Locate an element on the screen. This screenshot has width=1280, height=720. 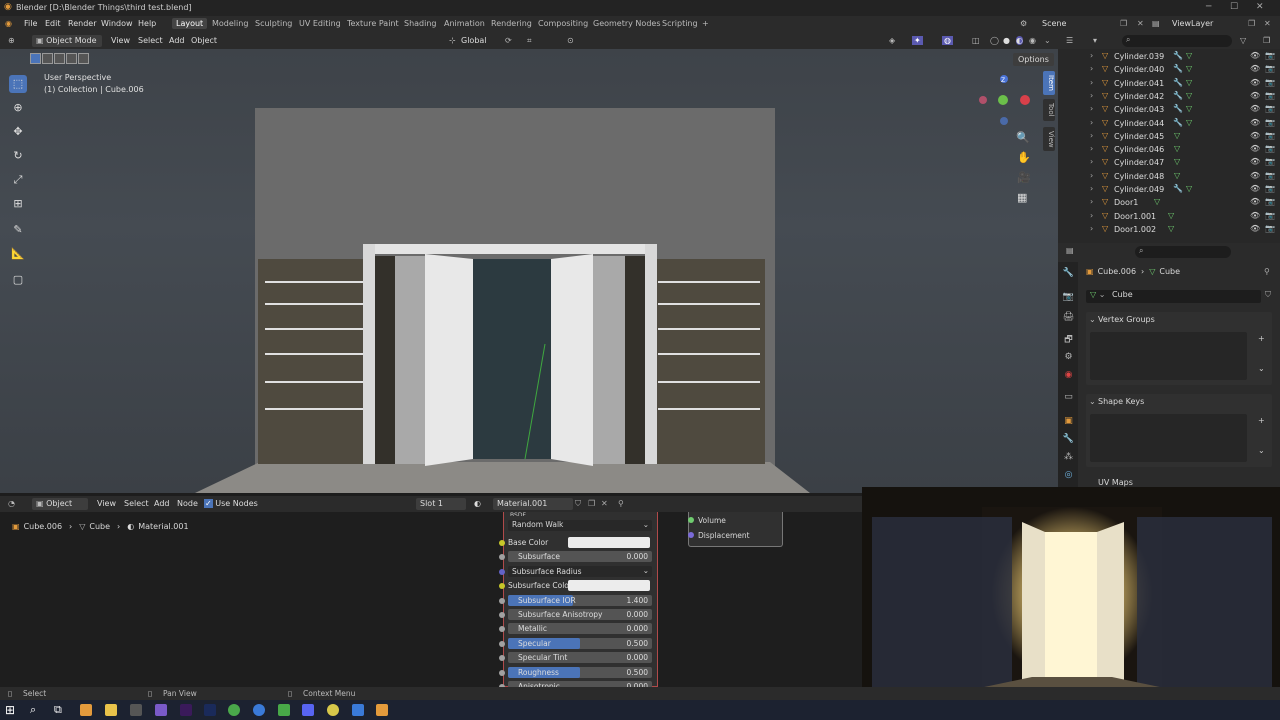
minimize-icon: ─ is located at coordinates (1208, 7).